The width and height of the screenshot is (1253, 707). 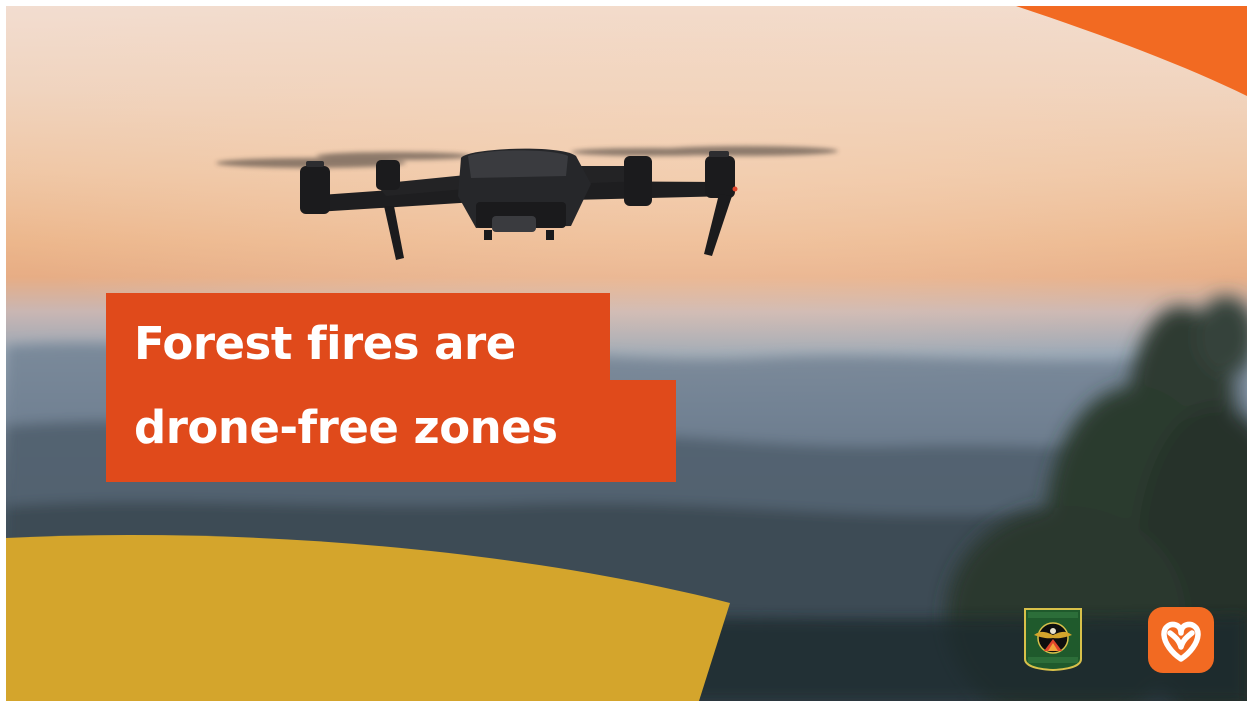 I want to click on headline-line-1: Forest fires are, so click(x=358, y=341).